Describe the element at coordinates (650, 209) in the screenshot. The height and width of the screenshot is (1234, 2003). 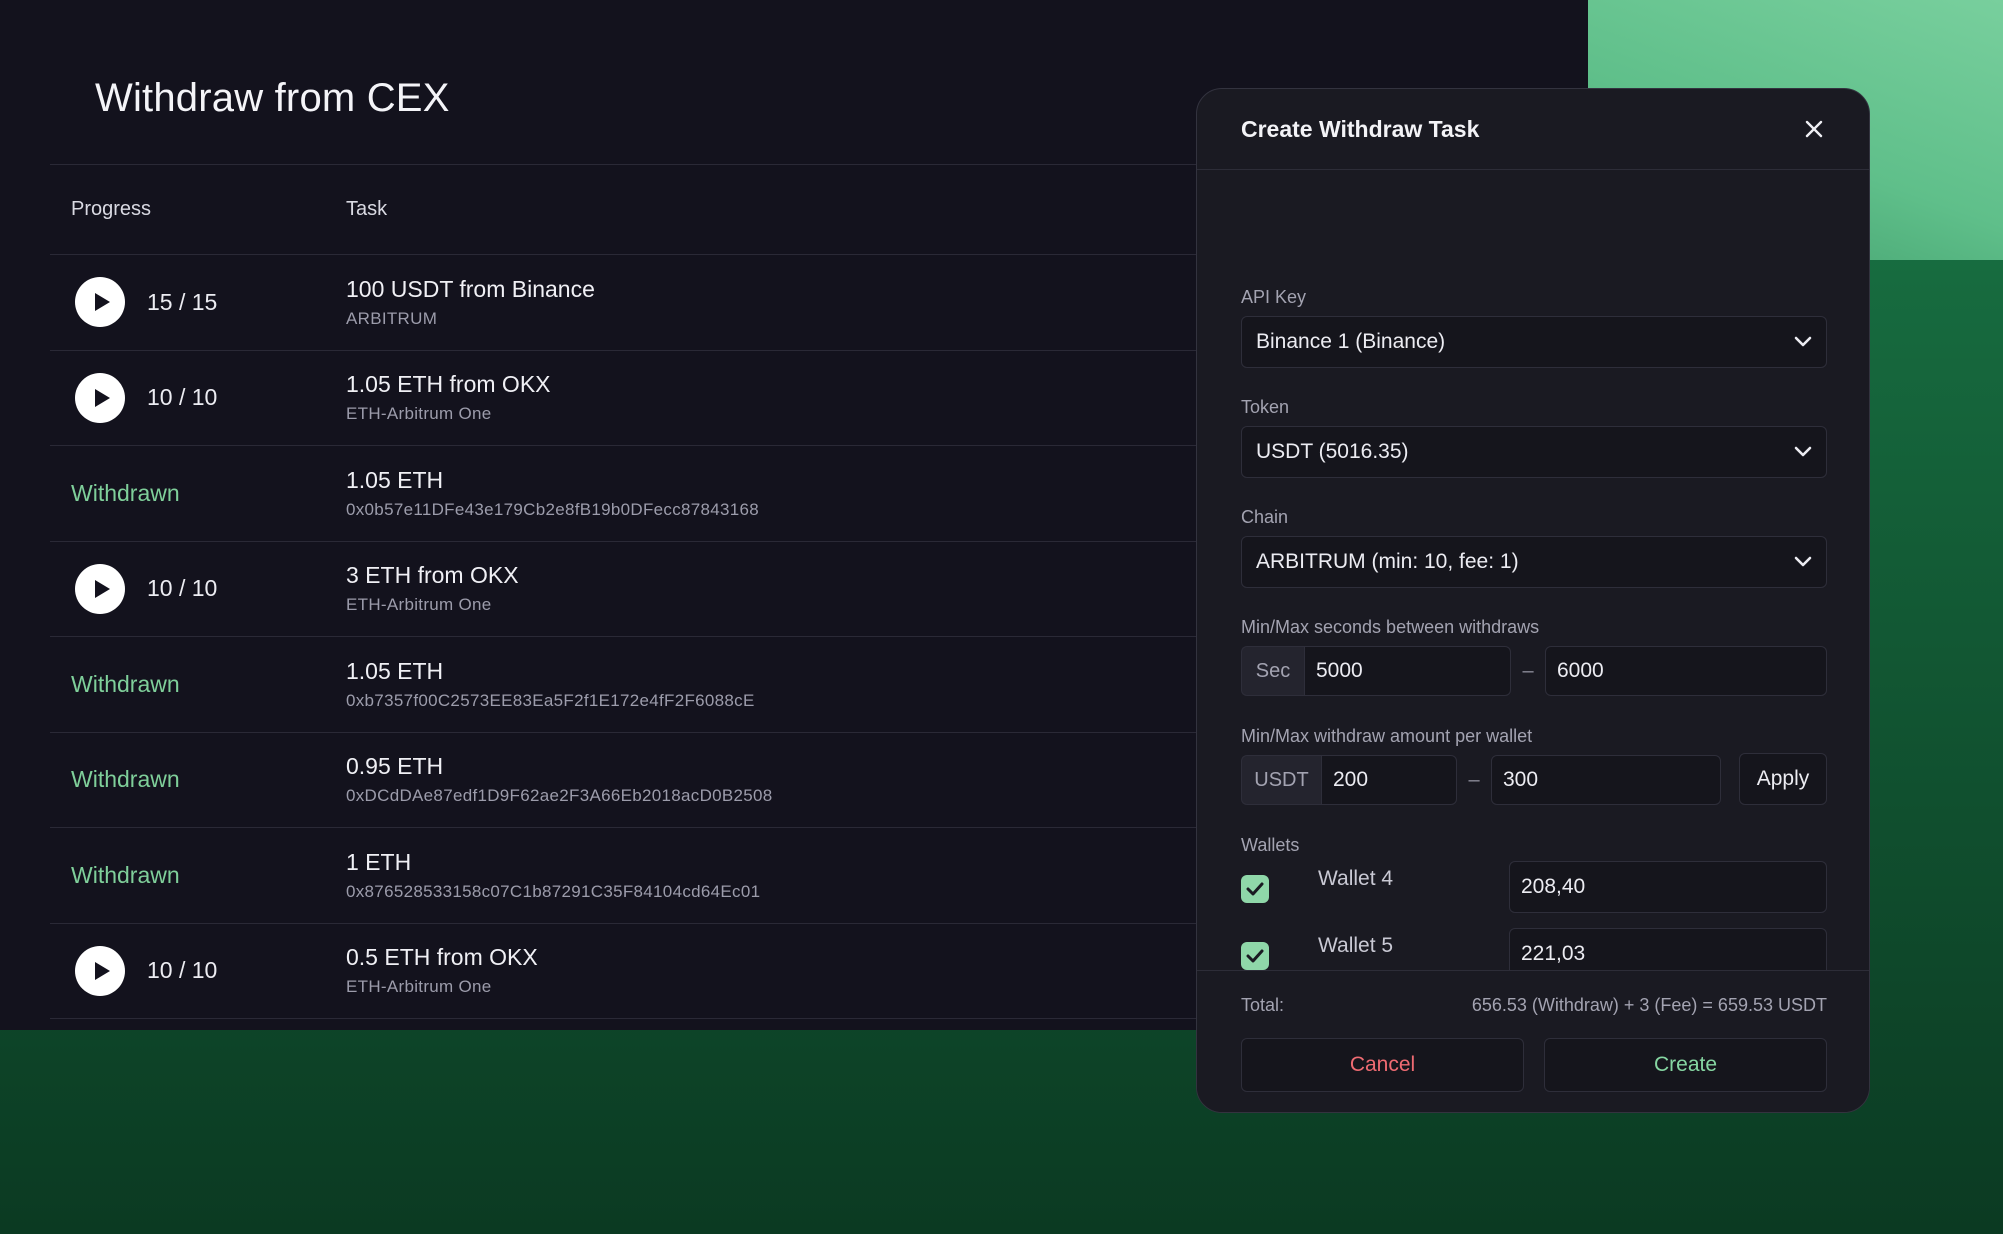
I see `table-header: Progress Task` at that location.